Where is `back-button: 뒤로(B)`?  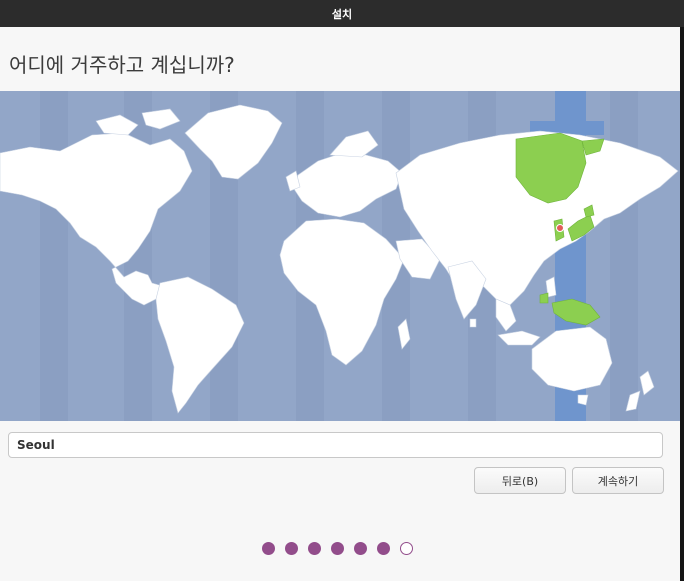
back-button: 뒤로(B) is located at coordinates (520, 480).